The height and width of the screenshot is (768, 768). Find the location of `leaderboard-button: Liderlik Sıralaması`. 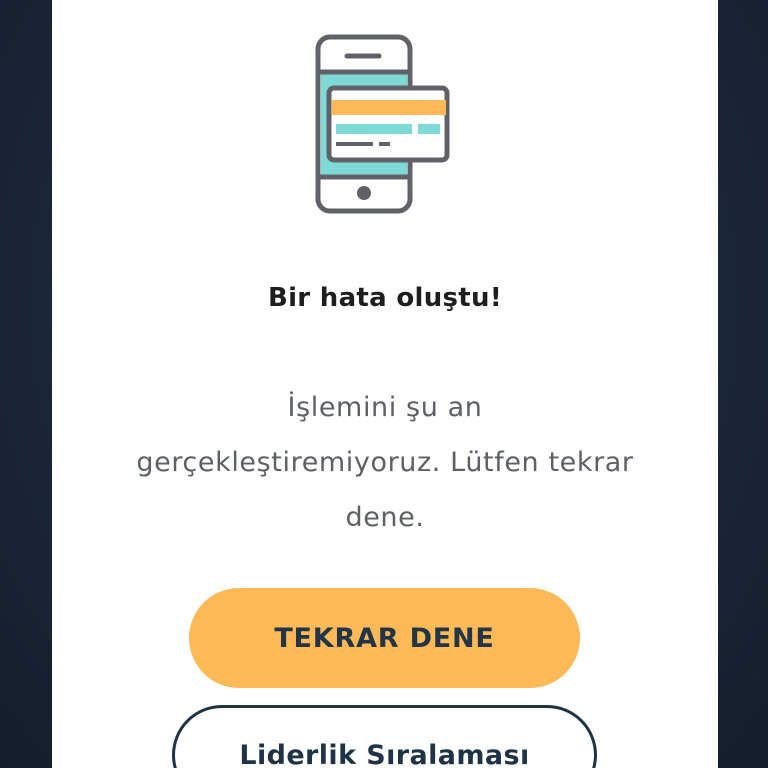

leaderboard-button: Liderlik Sıralaması is located at coordinates (384, 736).